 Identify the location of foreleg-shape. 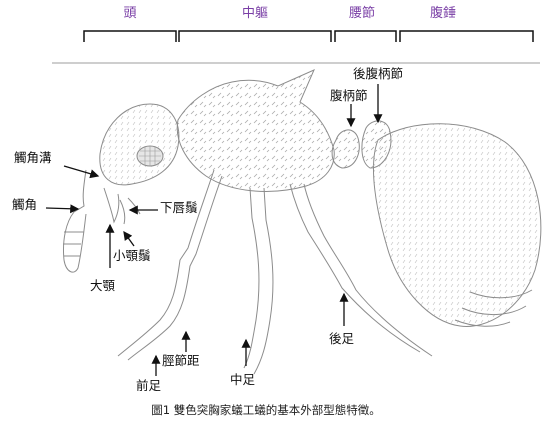
(166, 263).